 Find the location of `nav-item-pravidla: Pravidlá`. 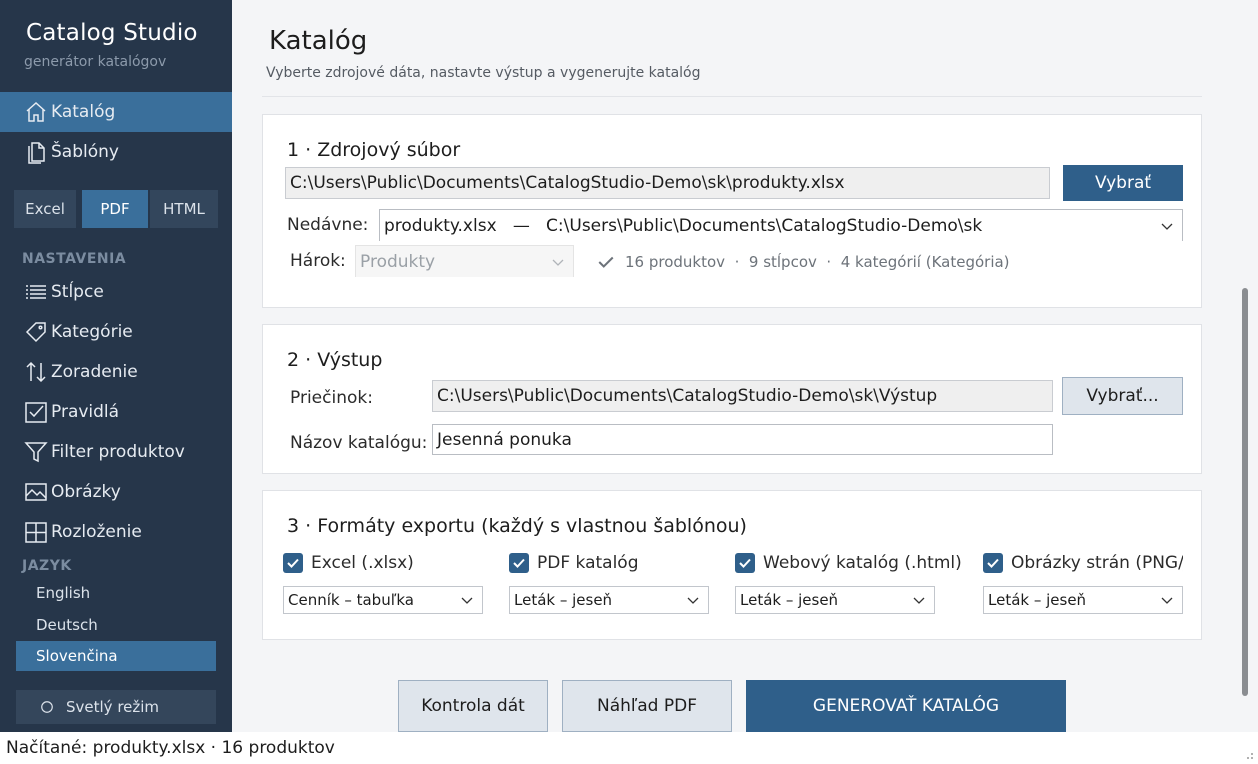

nav-item-pravidla: Pravidlá is located at coordinates (116, 412).